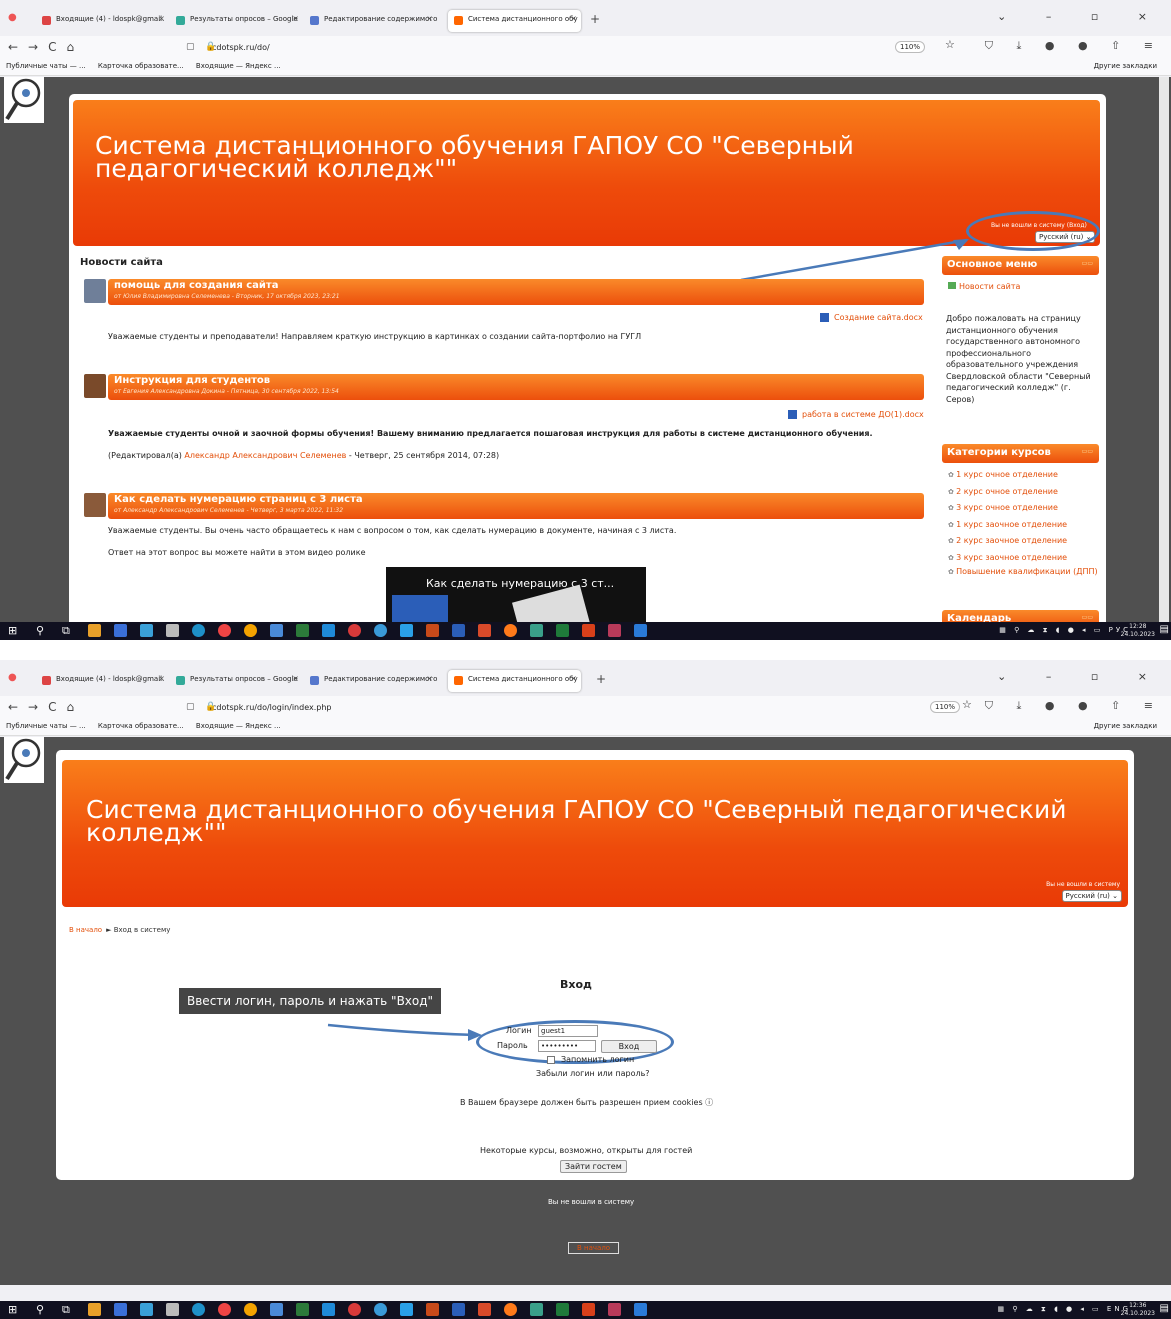 The image size is (1171, 1319). I want to click on post-title: Инструкция для студентов, so click(192, 380).